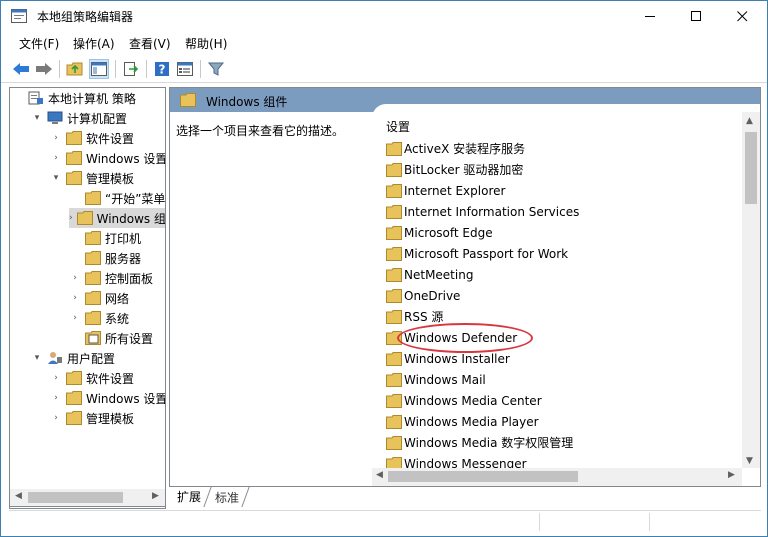 The image size is (768, 537). I want to click on show-hide-tree-button, so click(99, 69).